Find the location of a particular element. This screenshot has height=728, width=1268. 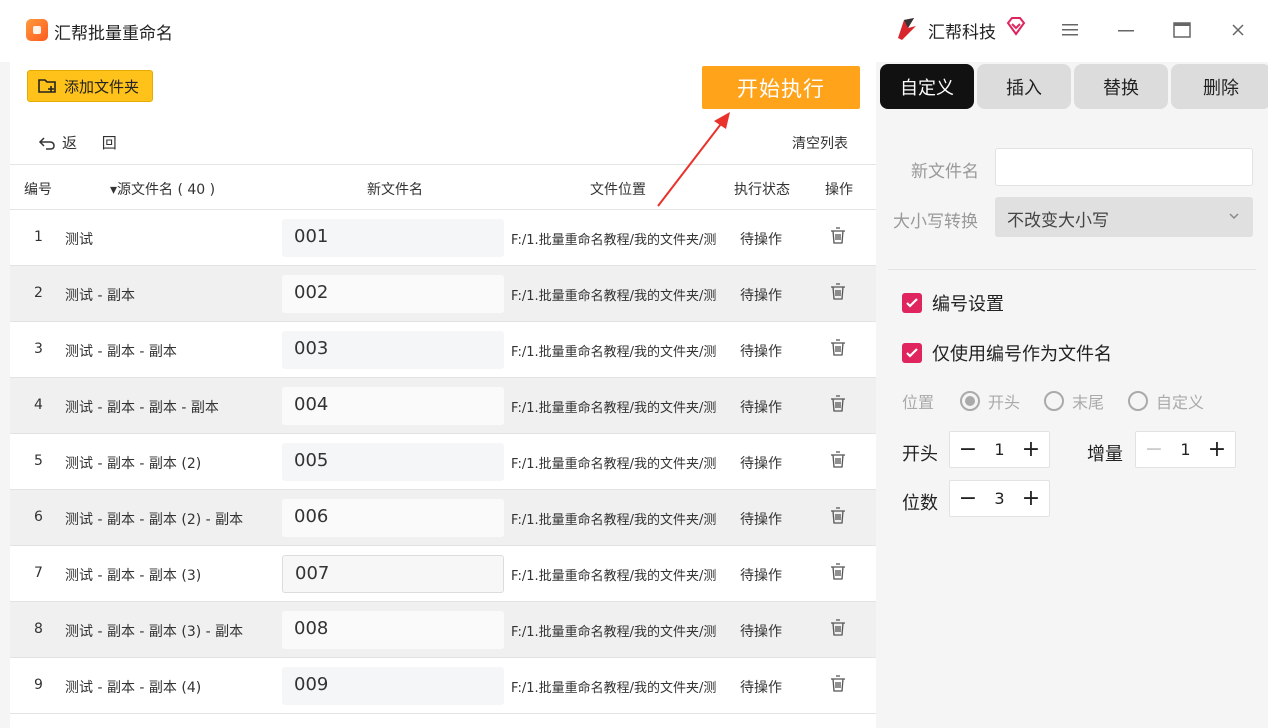

radio-start is located at coordinates (970, 401).